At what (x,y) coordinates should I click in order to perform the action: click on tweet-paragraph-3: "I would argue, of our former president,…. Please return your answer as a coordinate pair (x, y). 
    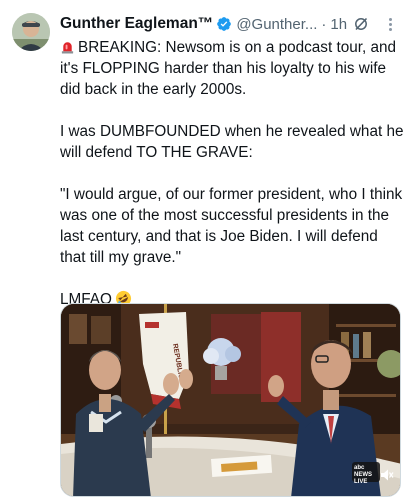
    Looking at the image, I should click on (231, 226).